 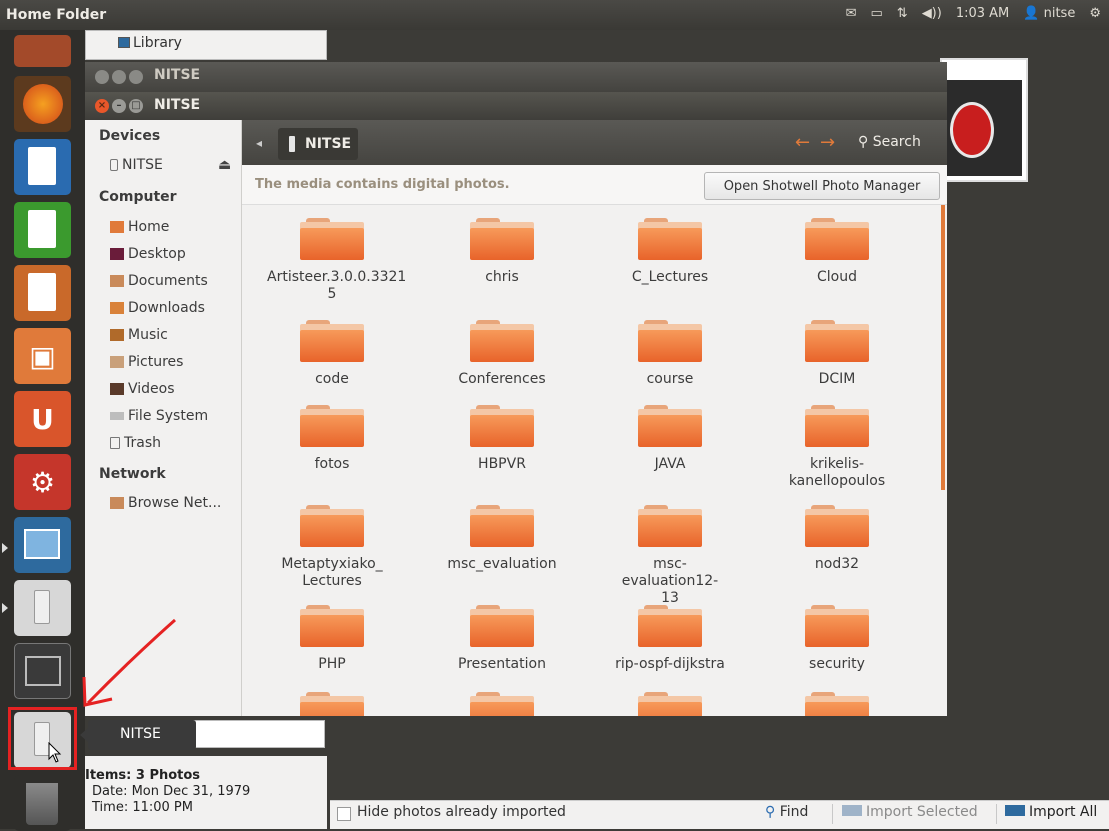 I want to click on active-app-title: Home Folder, so click(x=56, y=15).